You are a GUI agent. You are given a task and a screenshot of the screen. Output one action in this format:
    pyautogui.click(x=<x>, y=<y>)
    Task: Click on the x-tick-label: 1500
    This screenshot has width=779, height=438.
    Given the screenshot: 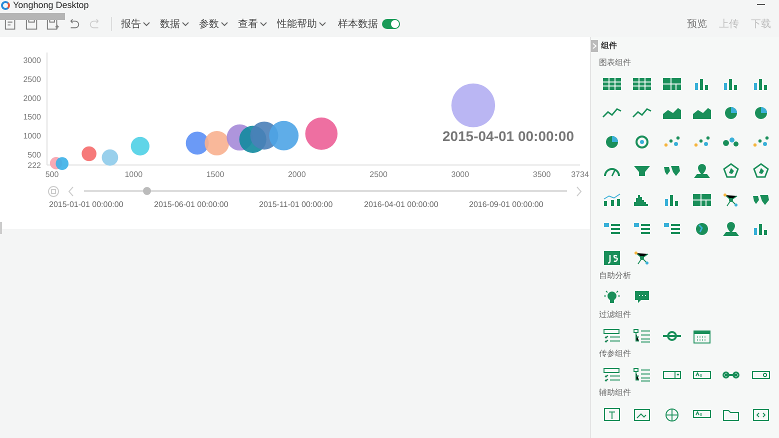 What is the action you would take?
    pyautogui.click(x=215, y=174)
    